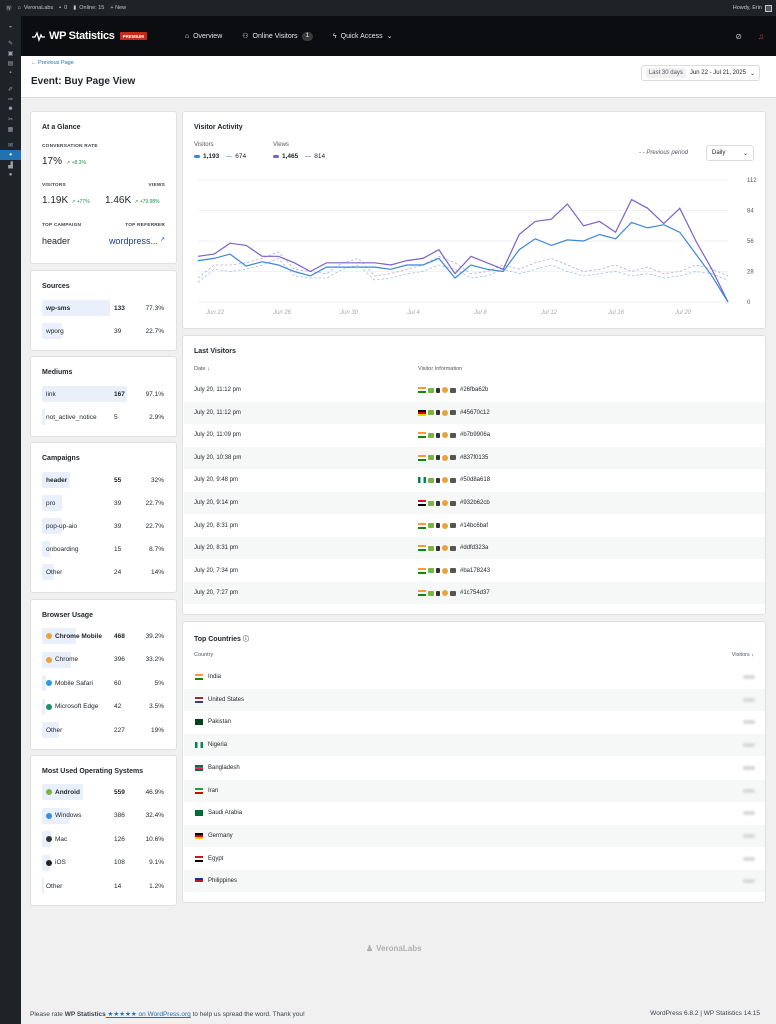 The height and width of the screenshot is (1024, 776). What do you see at coordinates (431, 526) in the screenshot?
I see `os-icon` at bounding box center [431, 526].